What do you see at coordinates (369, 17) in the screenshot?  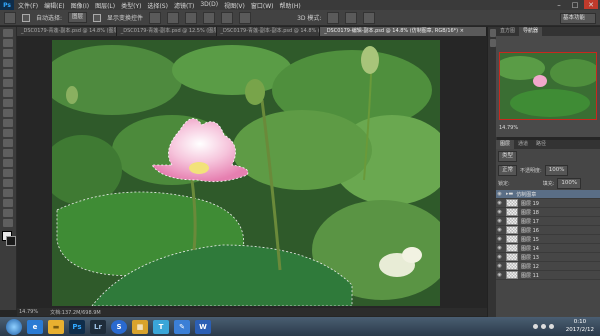 I see `3d-drag-icon` at bounding box center [369, 17].